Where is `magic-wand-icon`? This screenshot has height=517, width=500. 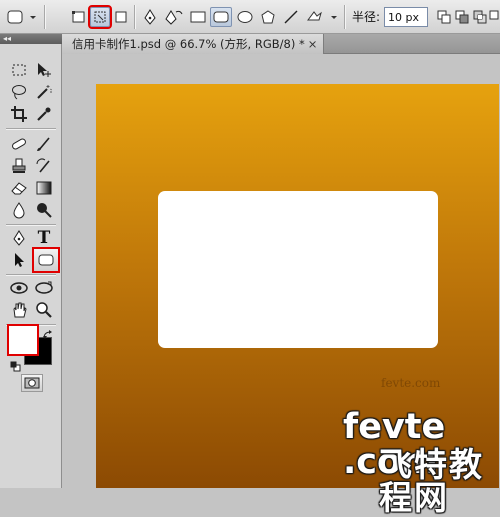
magic-wand-icon is located at coordinates (44, 92).